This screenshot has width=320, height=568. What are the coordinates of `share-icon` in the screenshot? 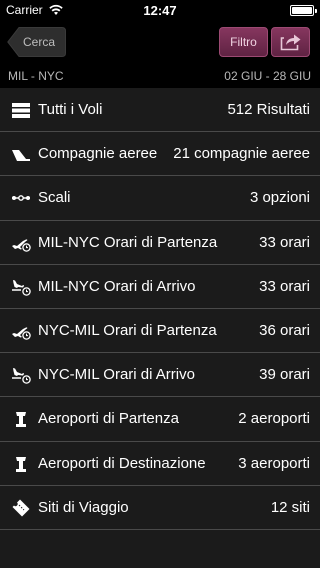 It's located at (290, 42).